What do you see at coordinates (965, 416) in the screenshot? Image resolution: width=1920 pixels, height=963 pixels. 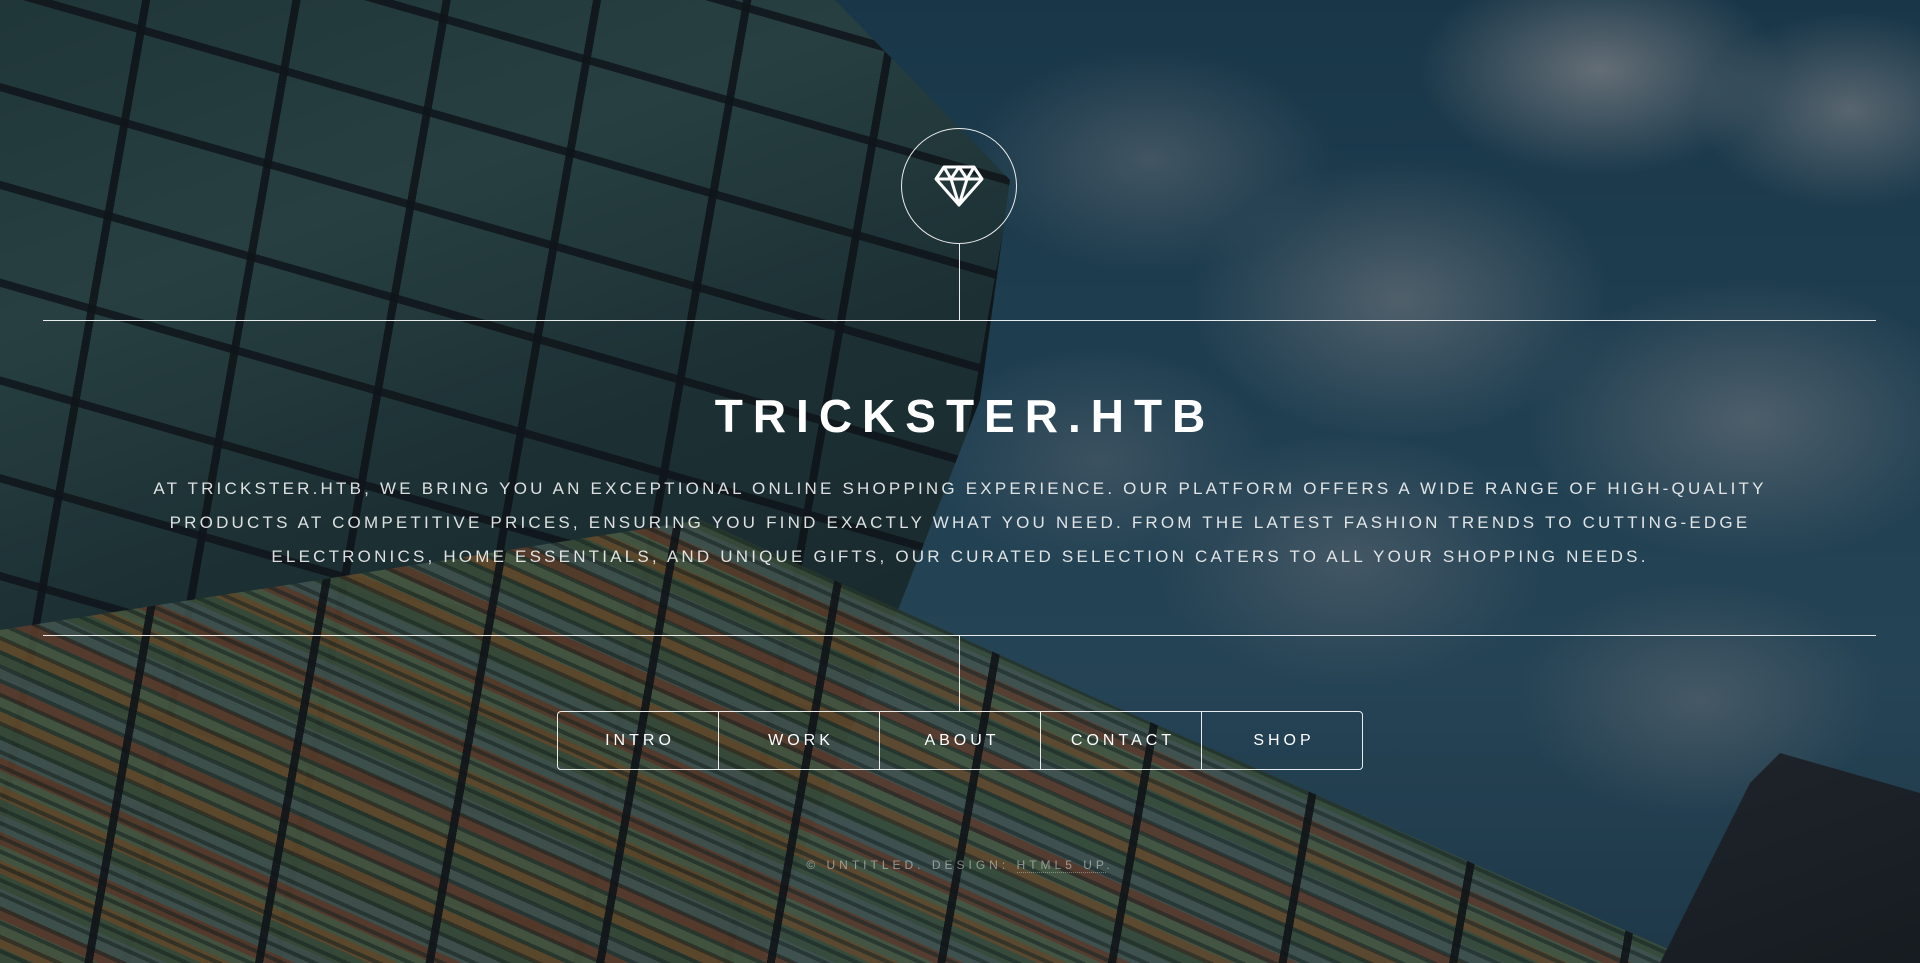 I see `site-title: TRICKSTER.HTB` at bounding box center [965, 416].